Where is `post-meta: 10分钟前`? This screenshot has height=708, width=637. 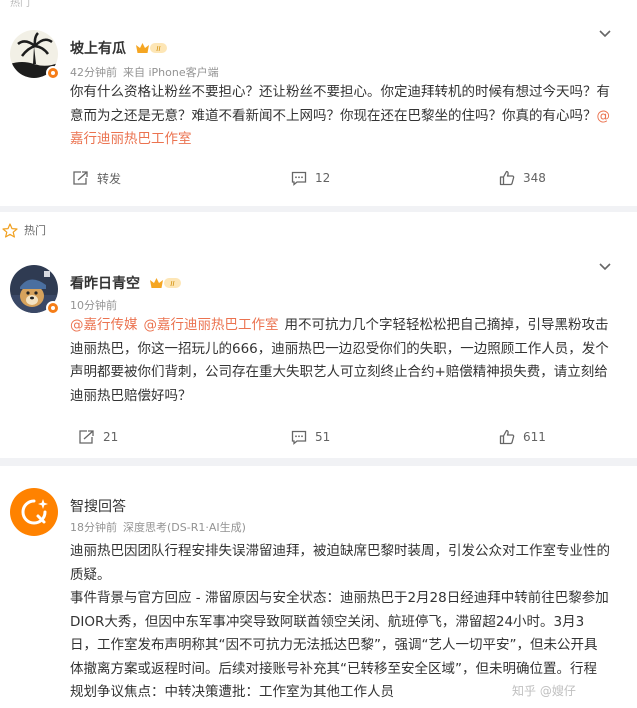 post-meta: 10分钟前 is located at coordinates (93, 305).